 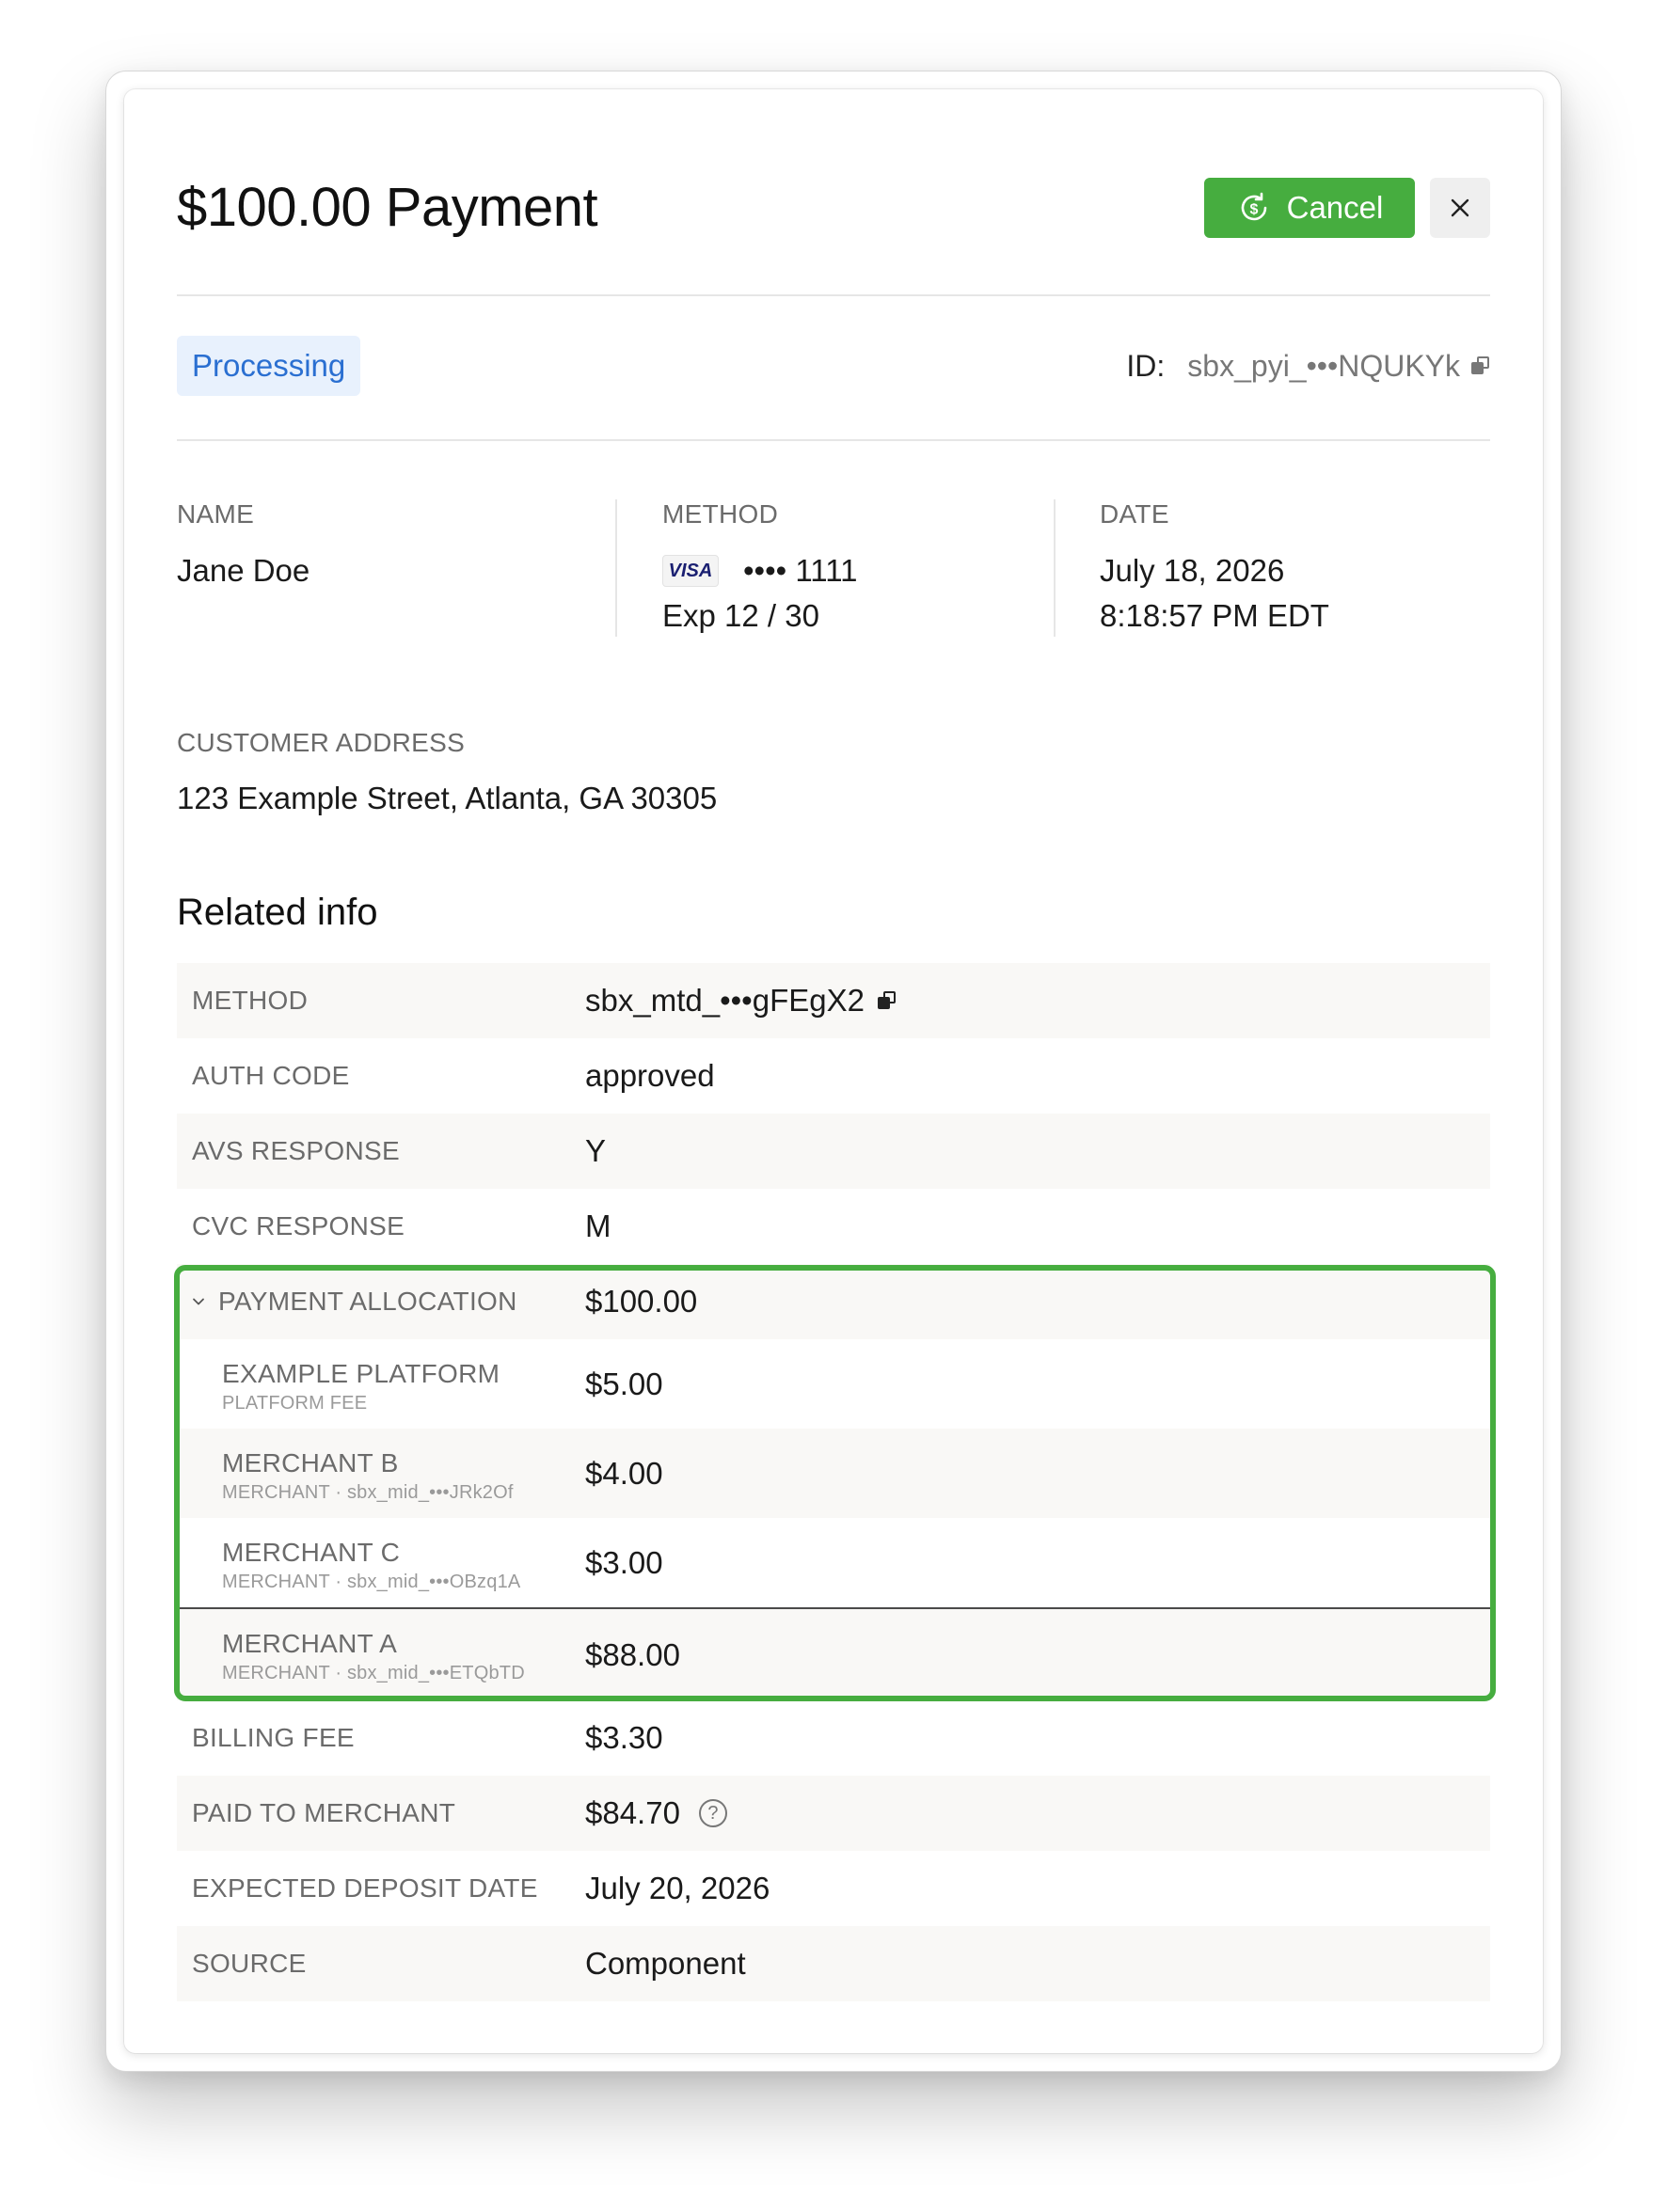 What do you see at coordinates (725, 1000) in the screenshot?
I see `method-id-text: sbx_mtd_•••gFEgX2` at bounding box center [725, 1000].